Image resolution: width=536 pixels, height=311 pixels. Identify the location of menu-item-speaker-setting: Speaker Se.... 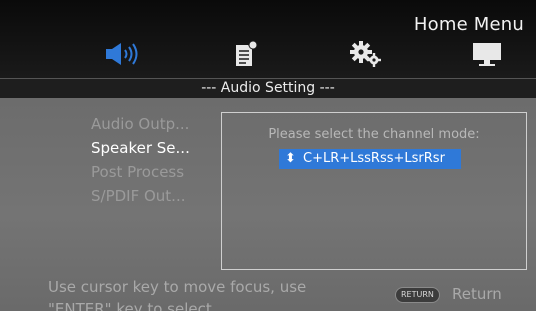
(140, 148).